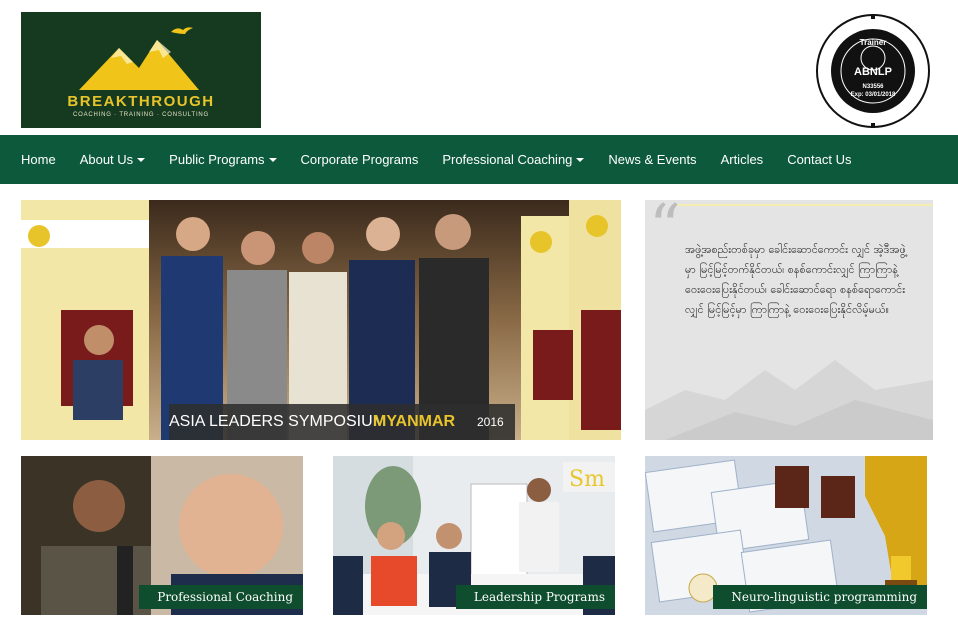  Describe the element at coordinates (474, 535) in the screenshot. I see `card-leadership-programs: Sm Leadership Programs` at that location.